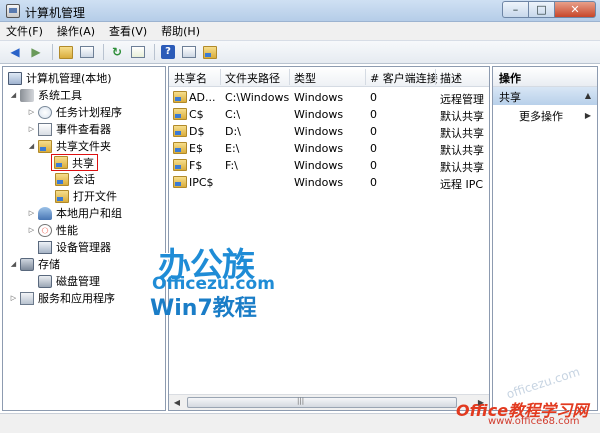 The image size is (600, 433). Describe the element at coordinates (305, 78) in the screenshot. I see `column-header-type: 类型` at that location.